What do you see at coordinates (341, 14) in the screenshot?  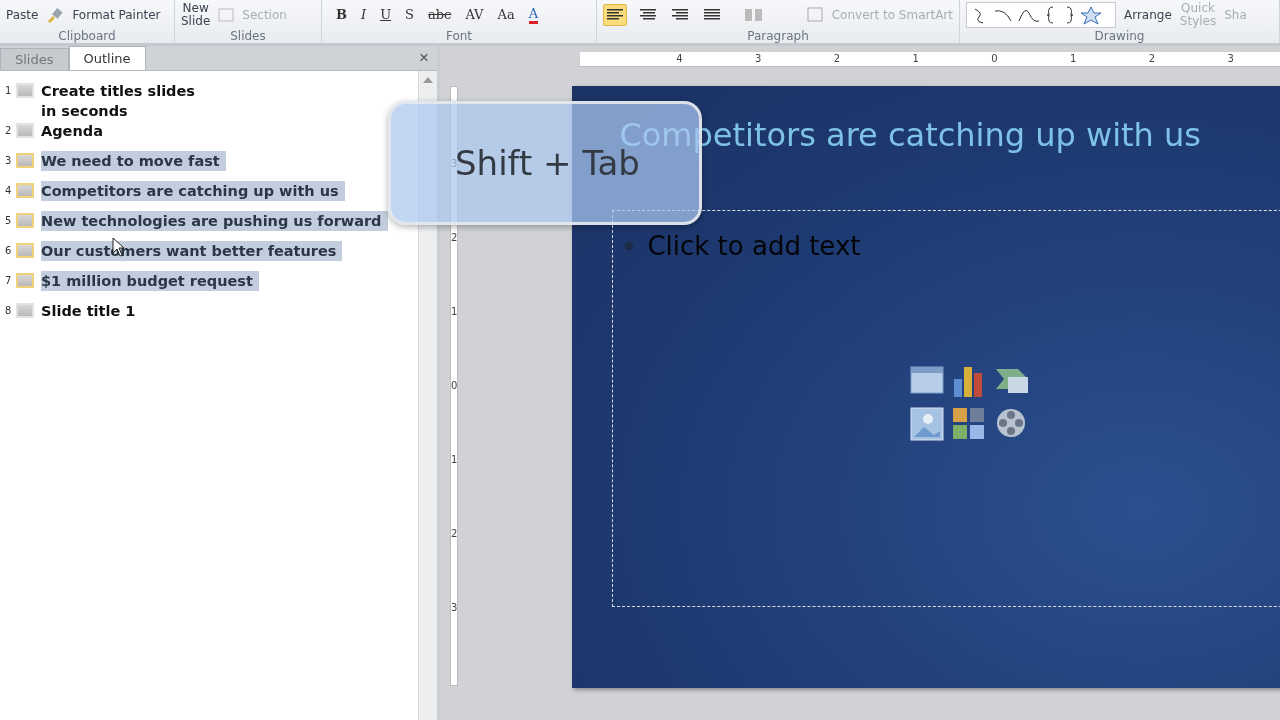 I see `font-button: B` at bounding box center [341, 14].